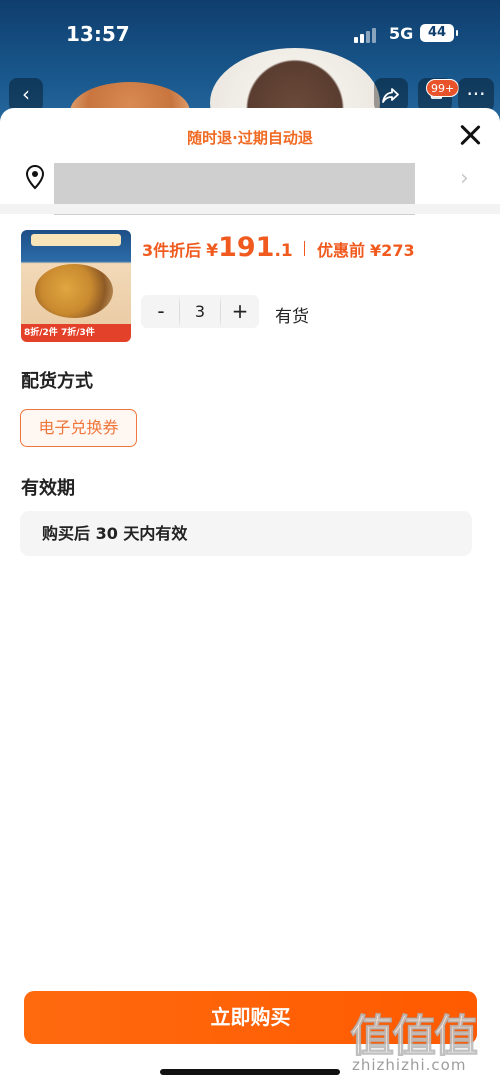 Image resolution: width=500 pixels, height=1084 pixels. What do you see at coordinates (250, 138) in the screenshot?
I see `refund-policy-text: 随时退·过期自动退` at bounding box center [250, 138].